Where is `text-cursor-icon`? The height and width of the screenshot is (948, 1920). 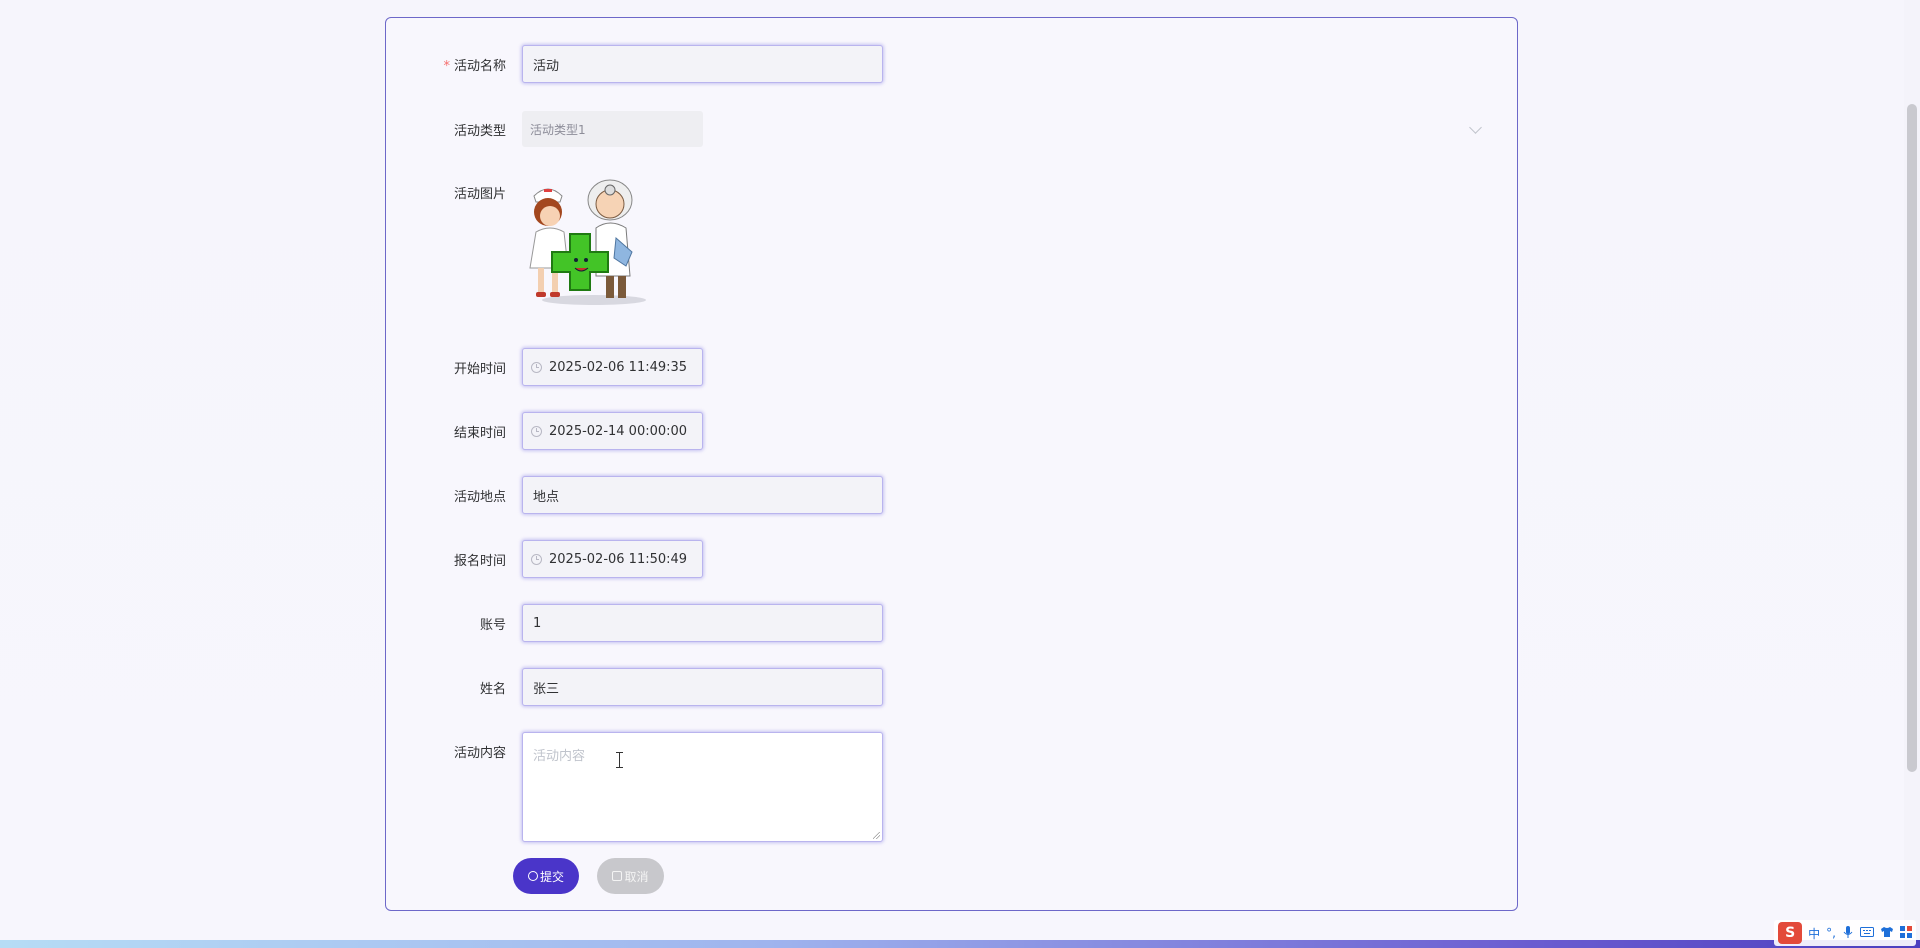
text-cursor-icon is located at coordinates (620, 760).